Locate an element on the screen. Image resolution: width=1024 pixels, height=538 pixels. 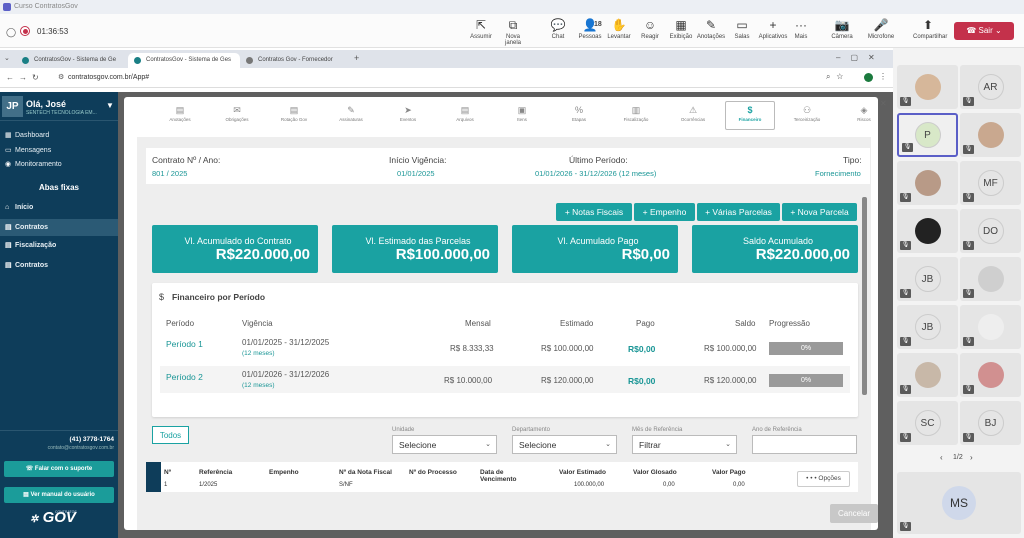
meeting-tool-label: Exibição is located at coordinates (681, 37).